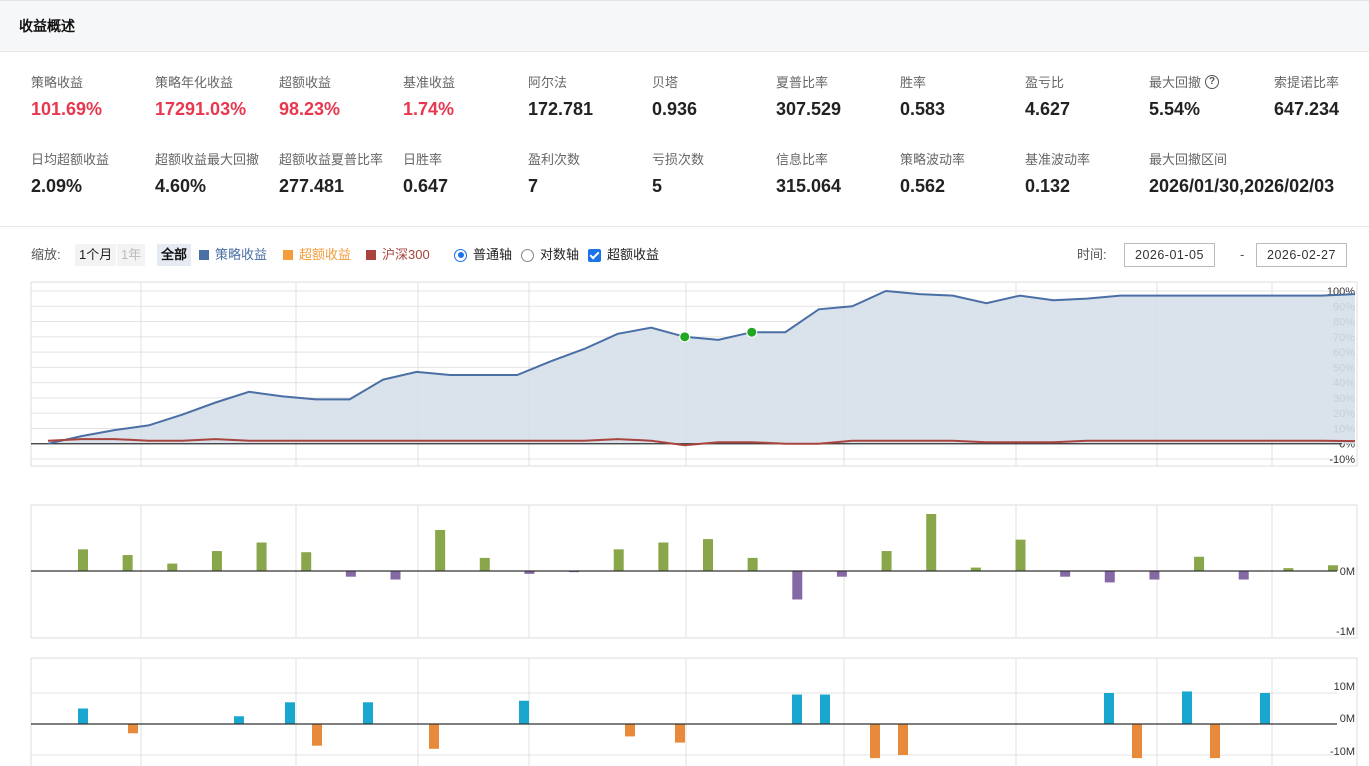 Image resolution: width=1369 pixels, height=766 pixels. What do you see at coordinates (675, 109) in the screenshot?
I see `stat-value: 0.936` at bounding box center [675, 109].